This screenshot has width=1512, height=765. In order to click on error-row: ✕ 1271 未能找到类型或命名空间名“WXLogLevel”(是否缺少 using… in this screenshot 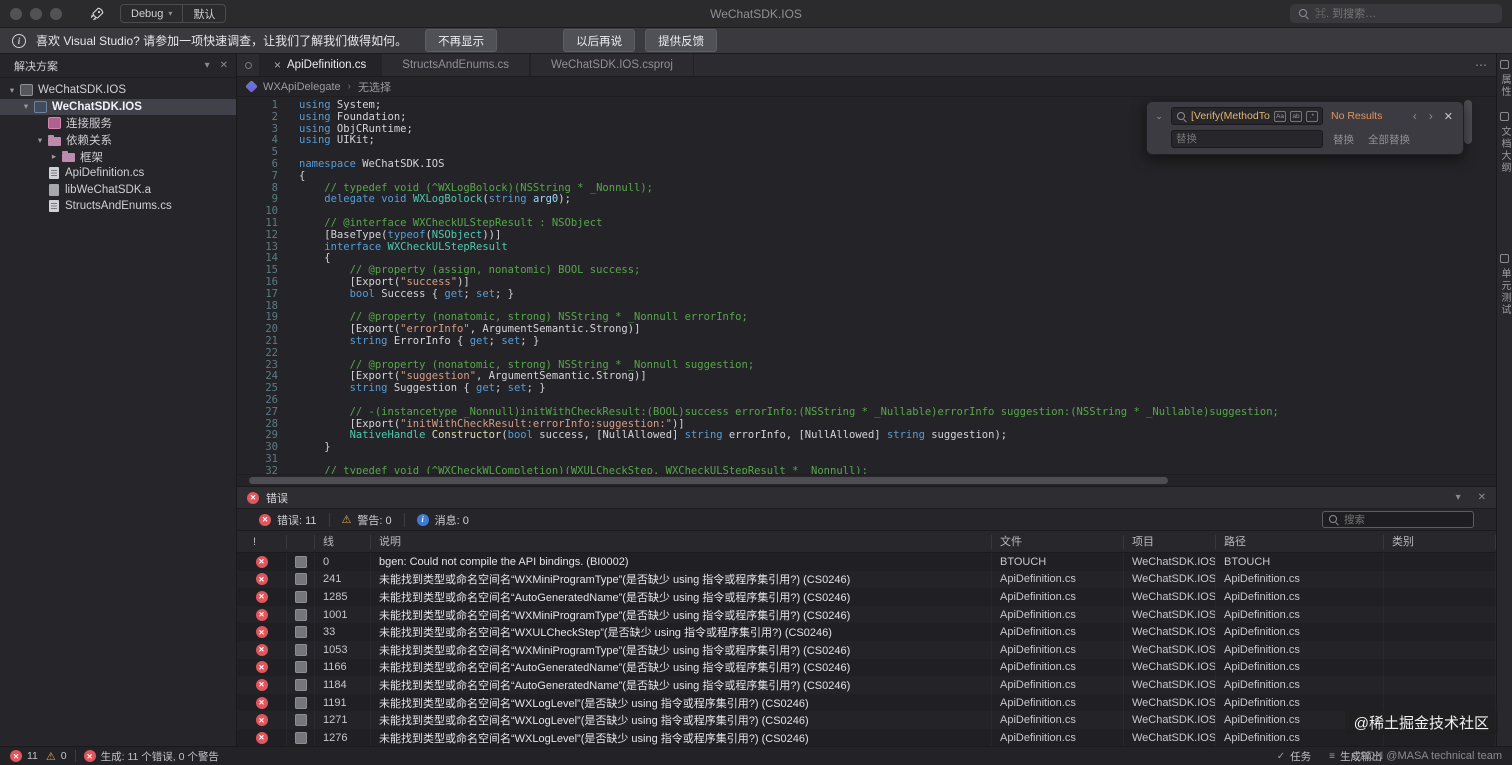, I will do `click(866, 720)`.